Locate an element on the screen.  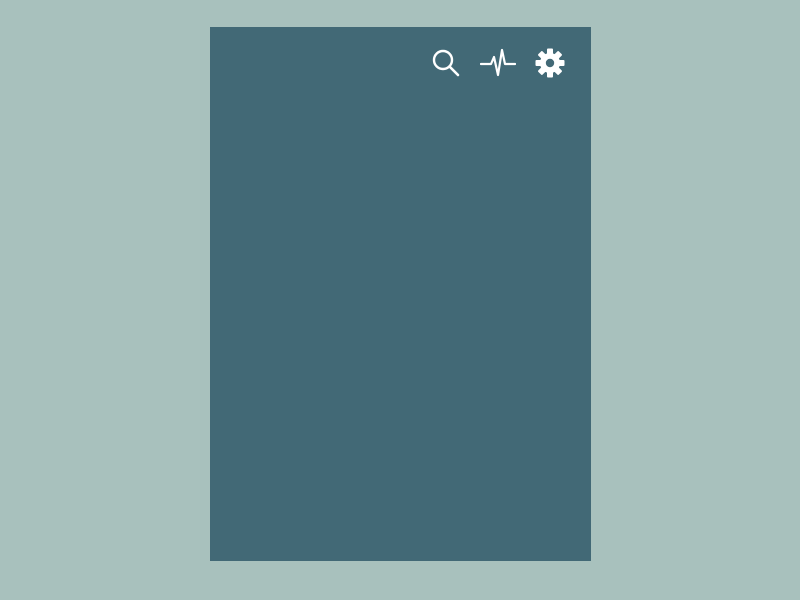
gear-icon is located at coordinates (550, 63).